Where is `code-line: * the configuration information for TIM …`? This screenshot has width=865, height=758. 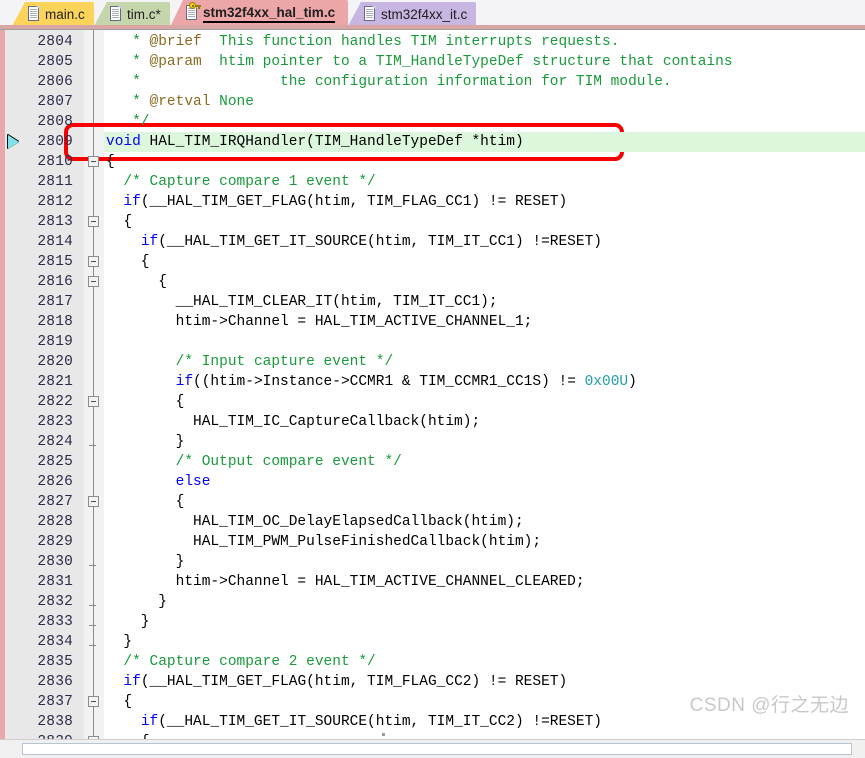
code-line: * the configuration information for TIM … is located at coordinates (388, 82).